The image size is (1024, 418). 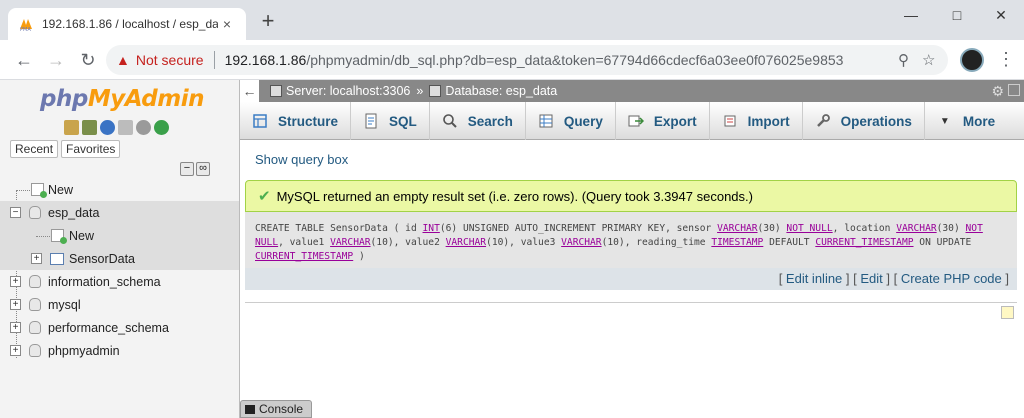 What do you see at coordinates (143, 127) in the screenshot?
I see `settings-gear-icon` at bounding box center [143, 127].